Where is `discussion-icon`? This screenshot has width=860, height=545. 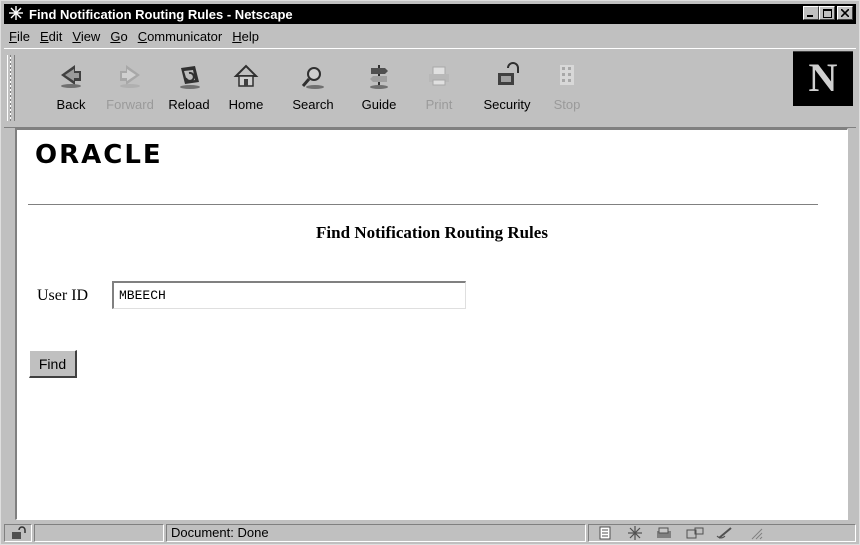
discussion-icon is located at coordinates (695, 533).